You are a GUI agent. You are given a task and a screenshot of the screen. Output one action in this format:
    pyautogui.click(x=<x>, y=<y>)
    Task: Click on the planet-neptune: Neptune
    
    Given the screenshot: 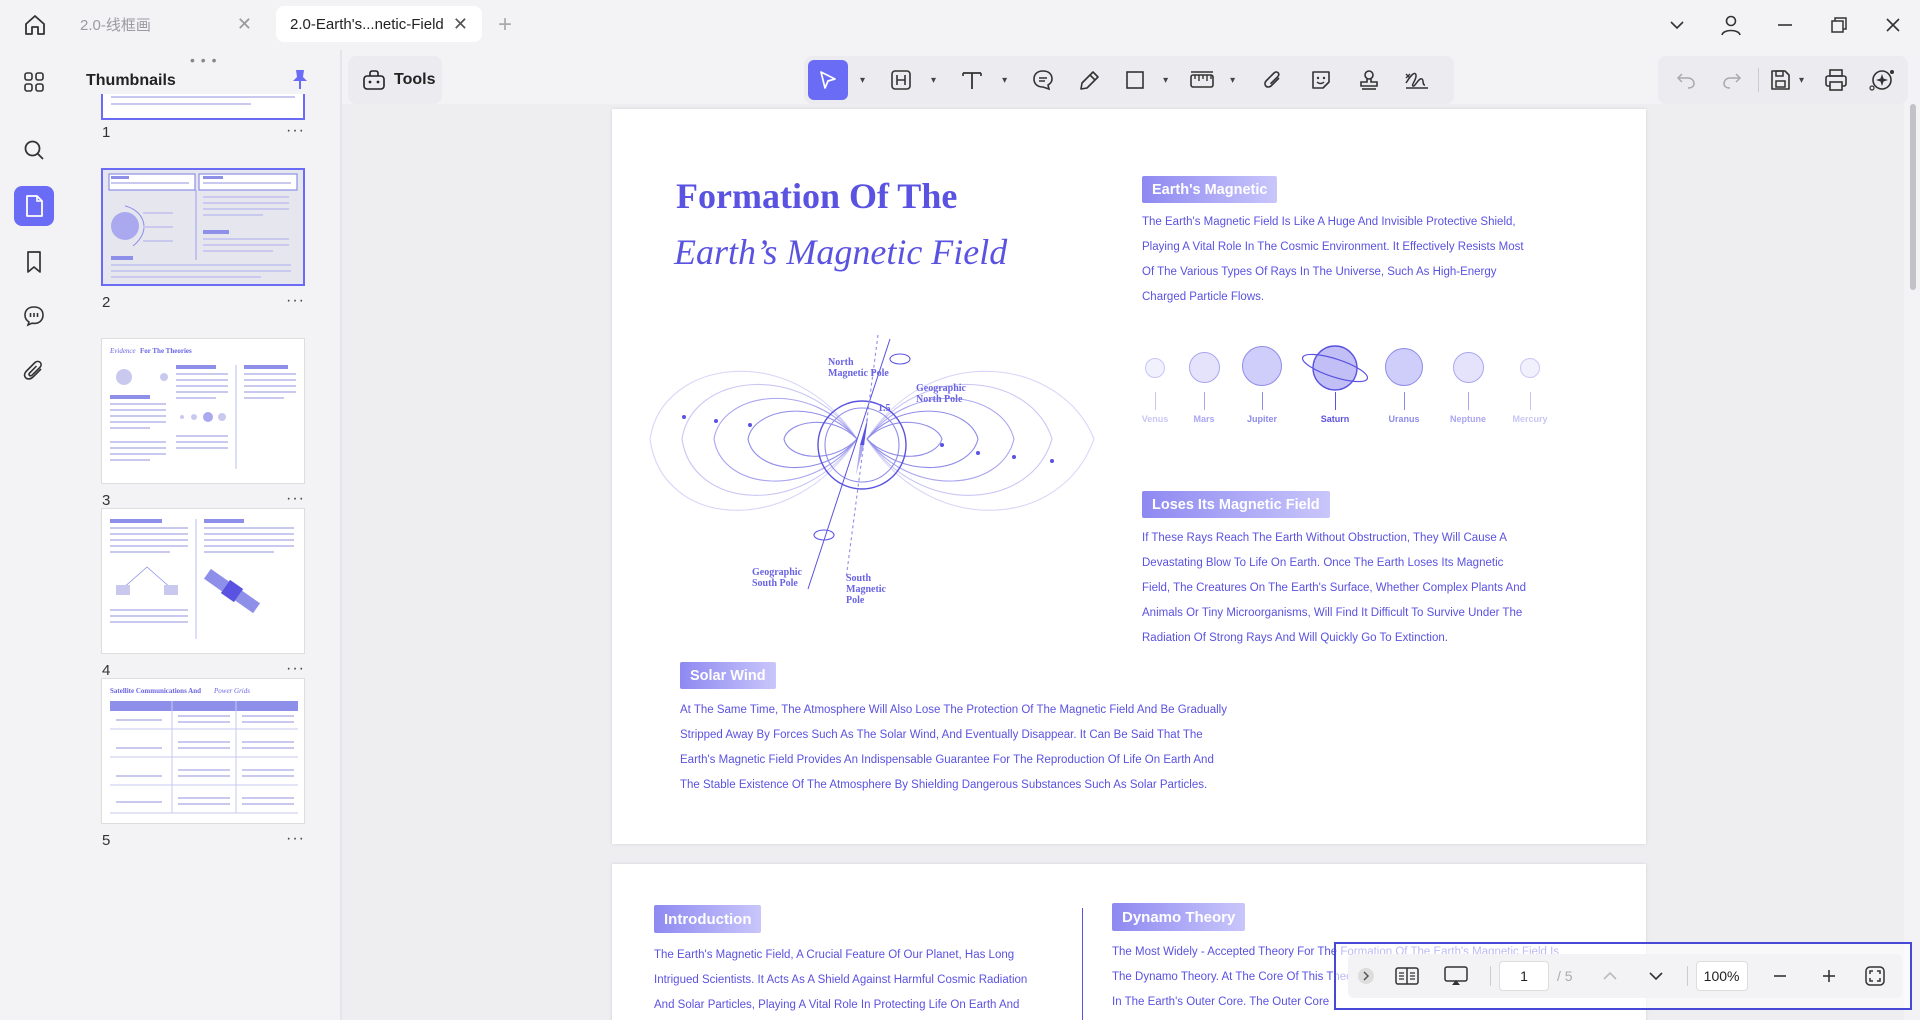 What is the action you would take?
    pyautogui.click(x=1468, y=388)
    